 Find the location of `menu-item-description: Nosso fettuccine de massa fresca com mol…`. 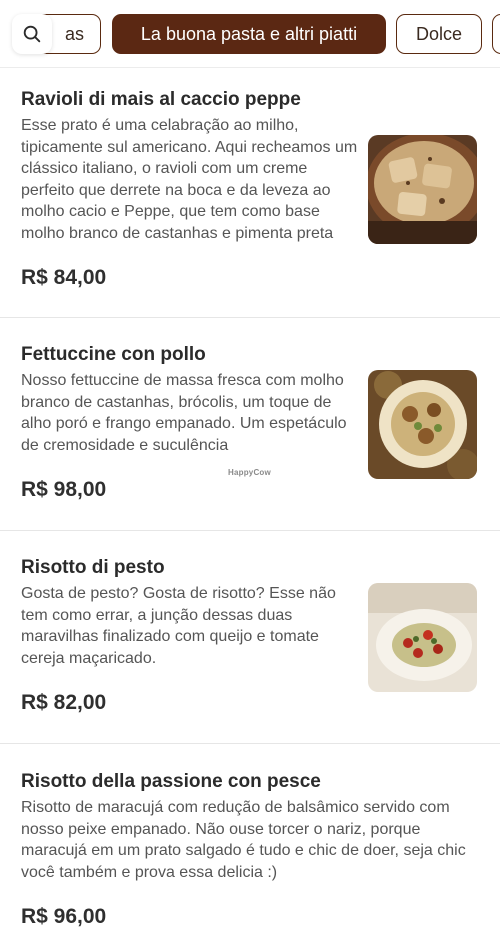

menu-item-description: Nosso fettuccine de massa fresca com mol… is located at coordinates (184, 413).